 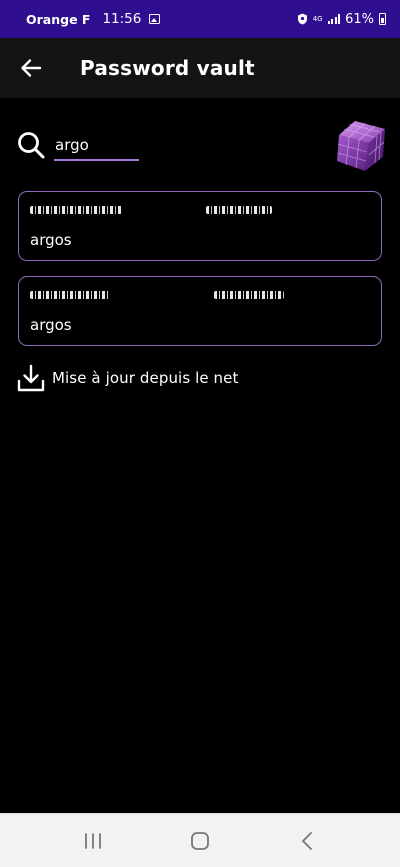 I want to click on status-right: 4G 61%, so click(x=341, y=19).